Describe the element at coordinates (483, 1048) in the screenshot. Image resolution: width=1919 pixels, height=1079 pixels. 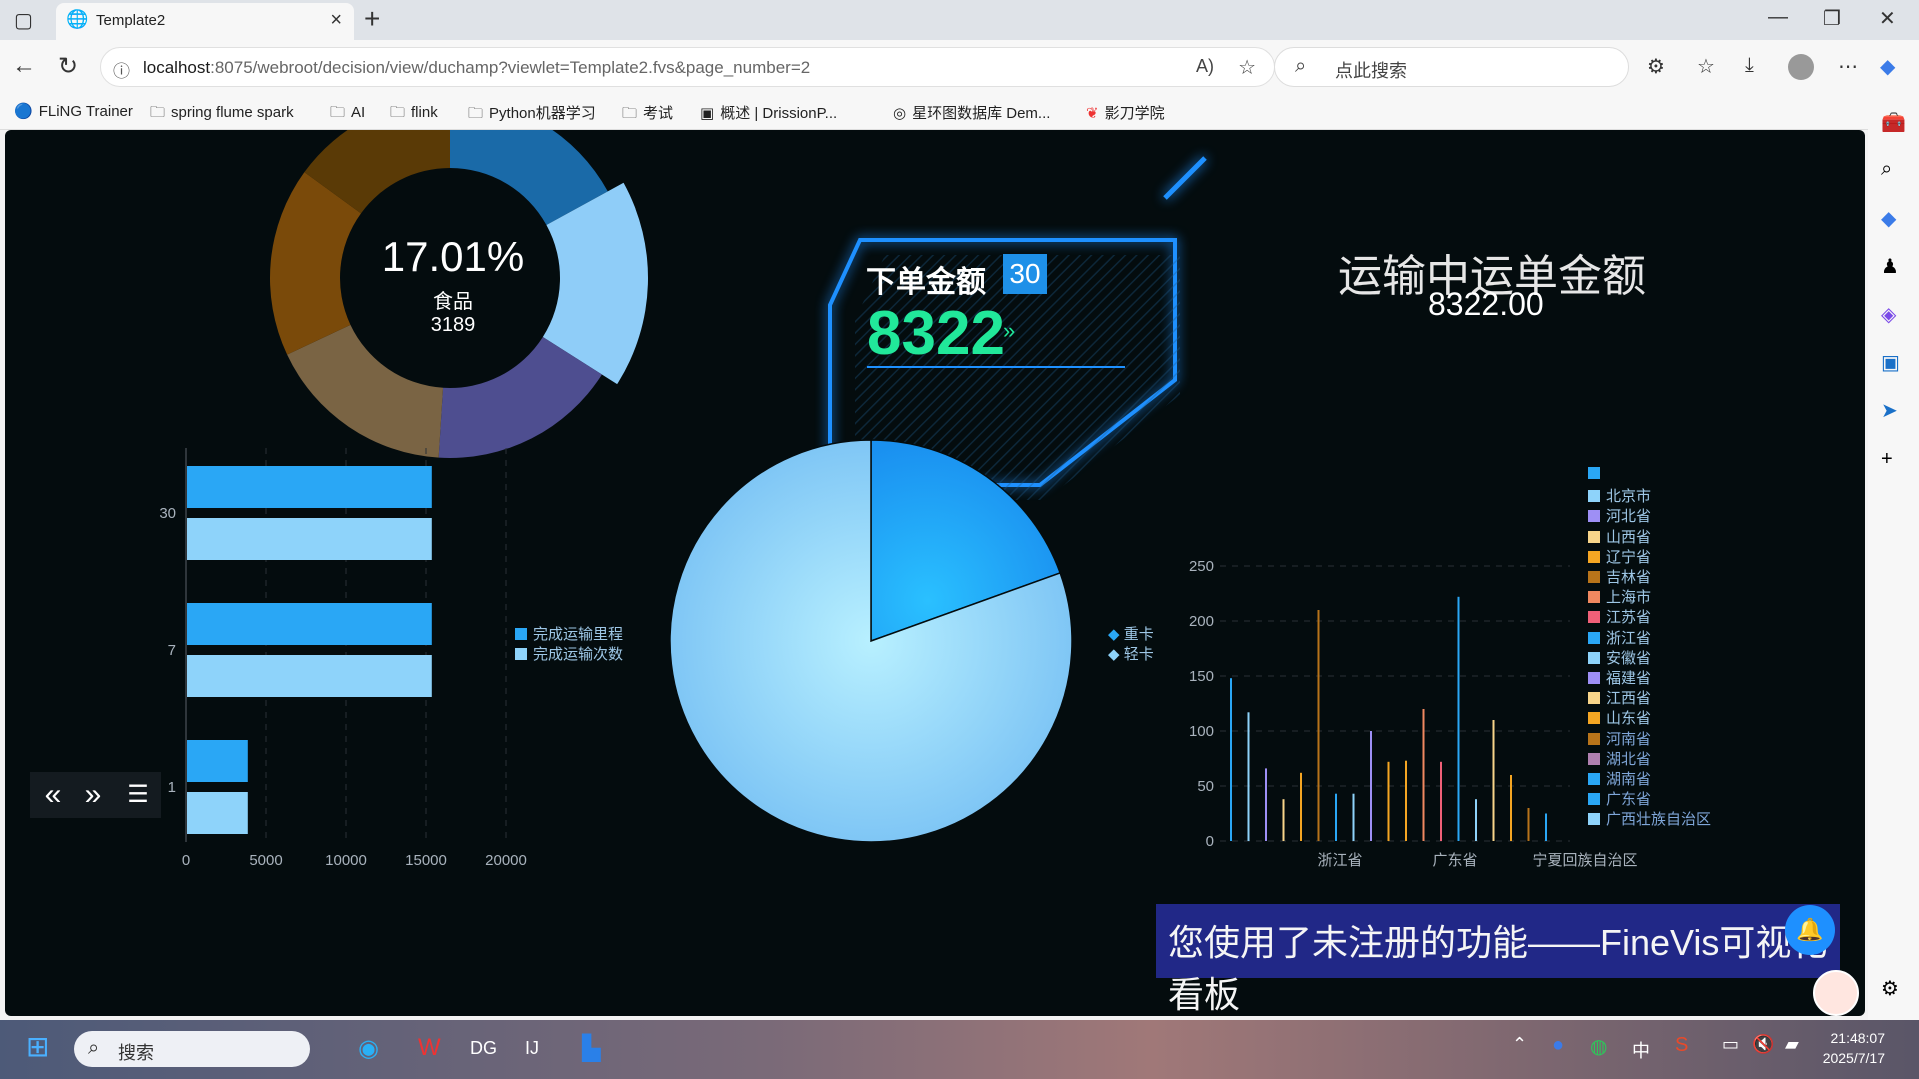
I see `datagrip-icon: DG` at that location.